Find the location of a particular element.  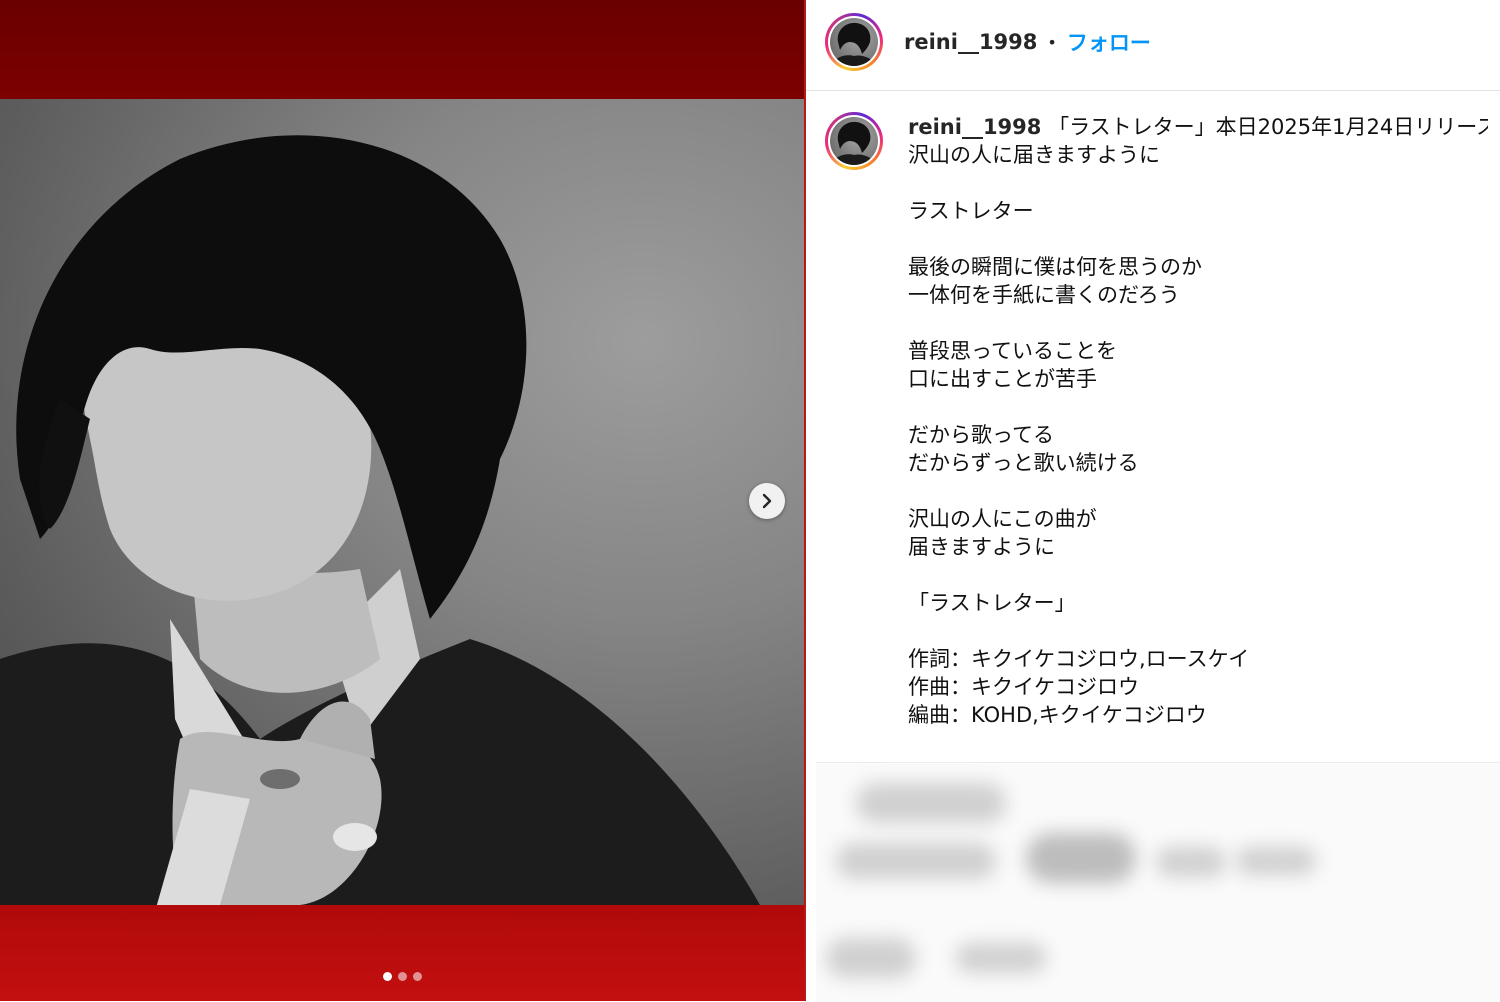

next-slide-button is located at coordinates (767, 501).